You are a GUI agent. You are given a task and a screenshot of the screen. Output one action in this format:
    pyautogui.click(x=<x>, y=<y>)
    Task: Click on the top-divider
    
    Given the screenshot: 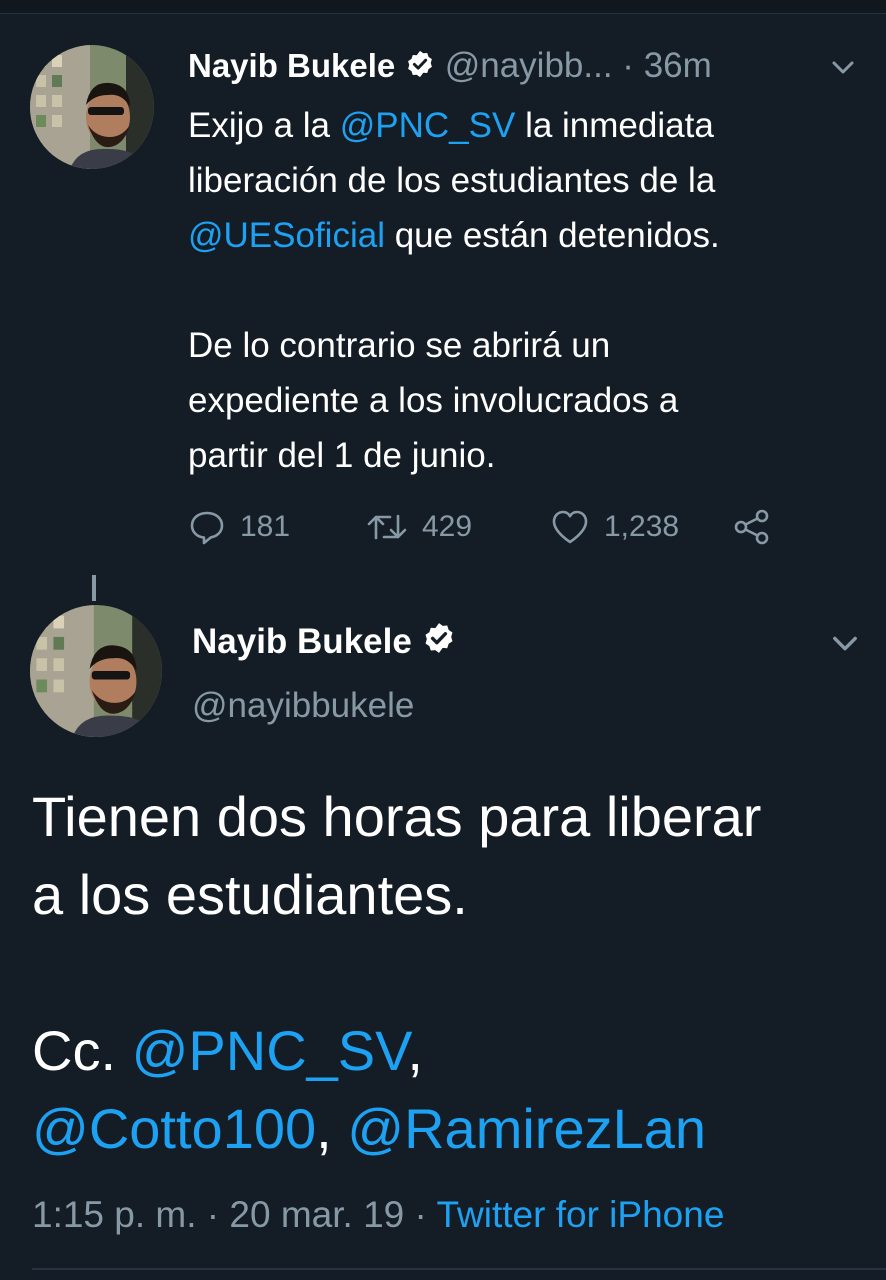 What is the action you would take?
    pyautogui.click(x=443, y=7)
    